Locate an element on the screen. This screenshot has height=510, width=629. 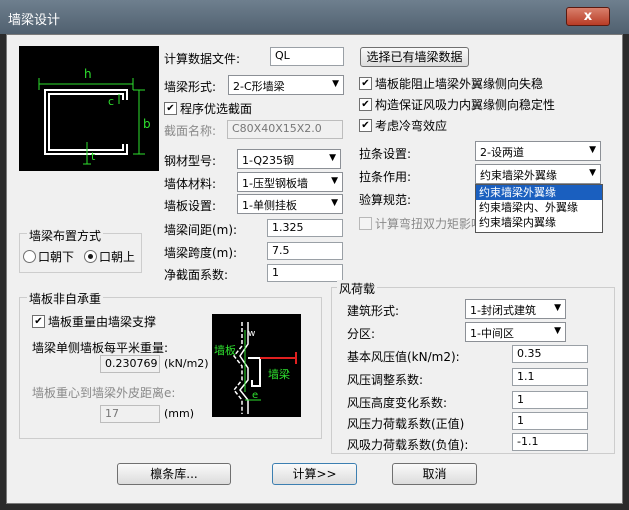
wall-panel-value: 1-单侧挂板 is located at coordinates (269, 205).